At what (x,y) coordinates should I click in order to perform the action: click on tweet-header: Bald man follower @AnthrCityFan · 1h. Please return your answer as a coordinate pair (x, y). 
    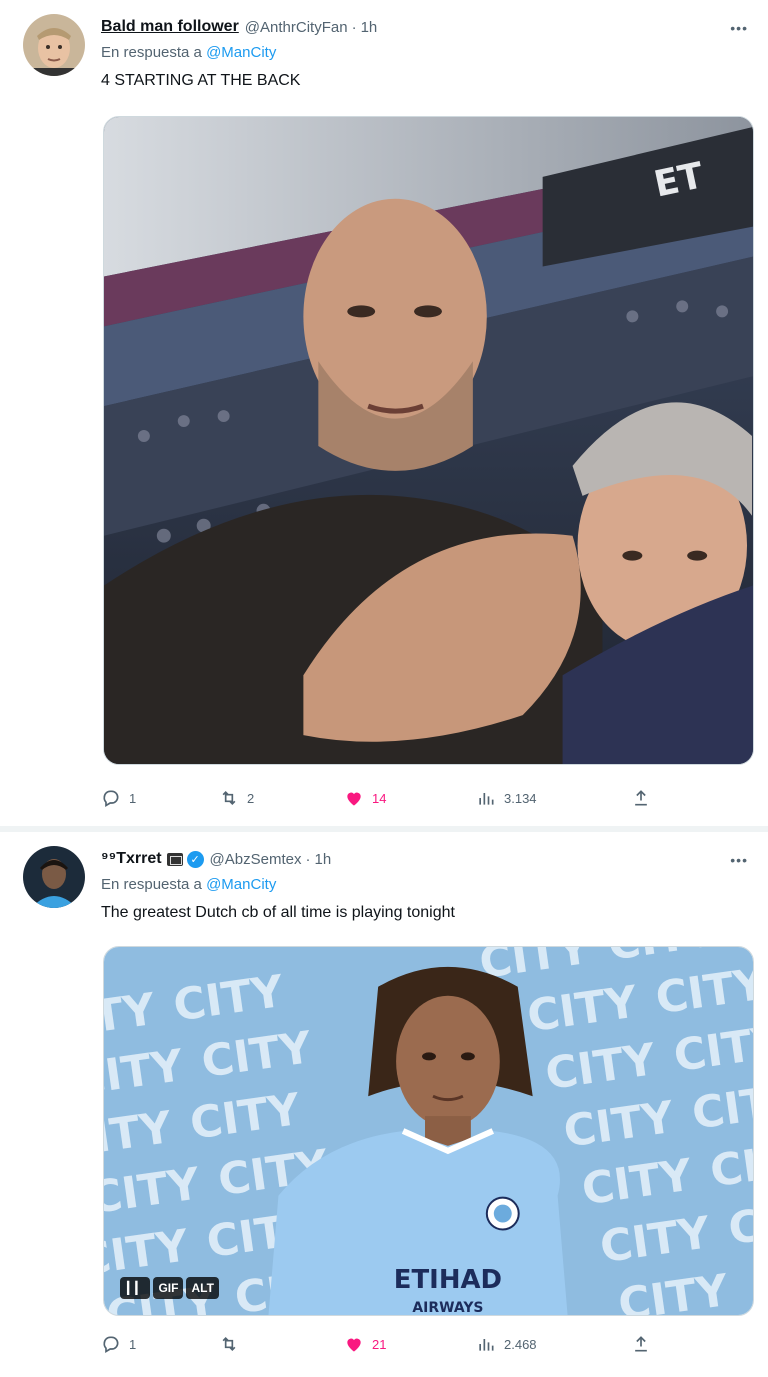
    Looking at the image, I should click on (239, 27).